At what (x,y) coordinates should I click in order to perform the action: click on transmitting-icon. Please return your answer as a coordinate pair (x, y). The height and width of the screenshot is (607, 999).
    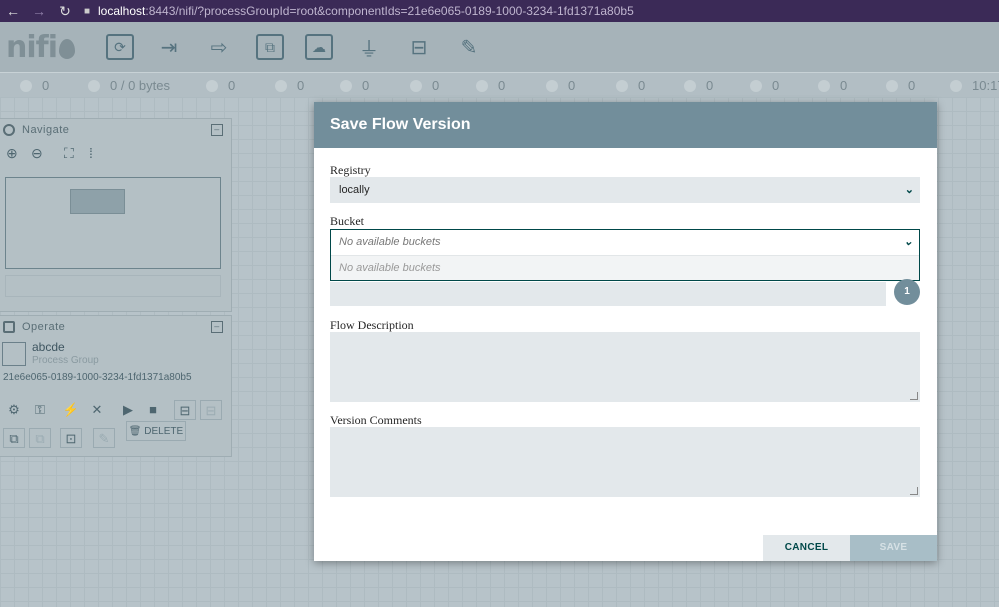
    Looking at the image, I should click on (212, 85).